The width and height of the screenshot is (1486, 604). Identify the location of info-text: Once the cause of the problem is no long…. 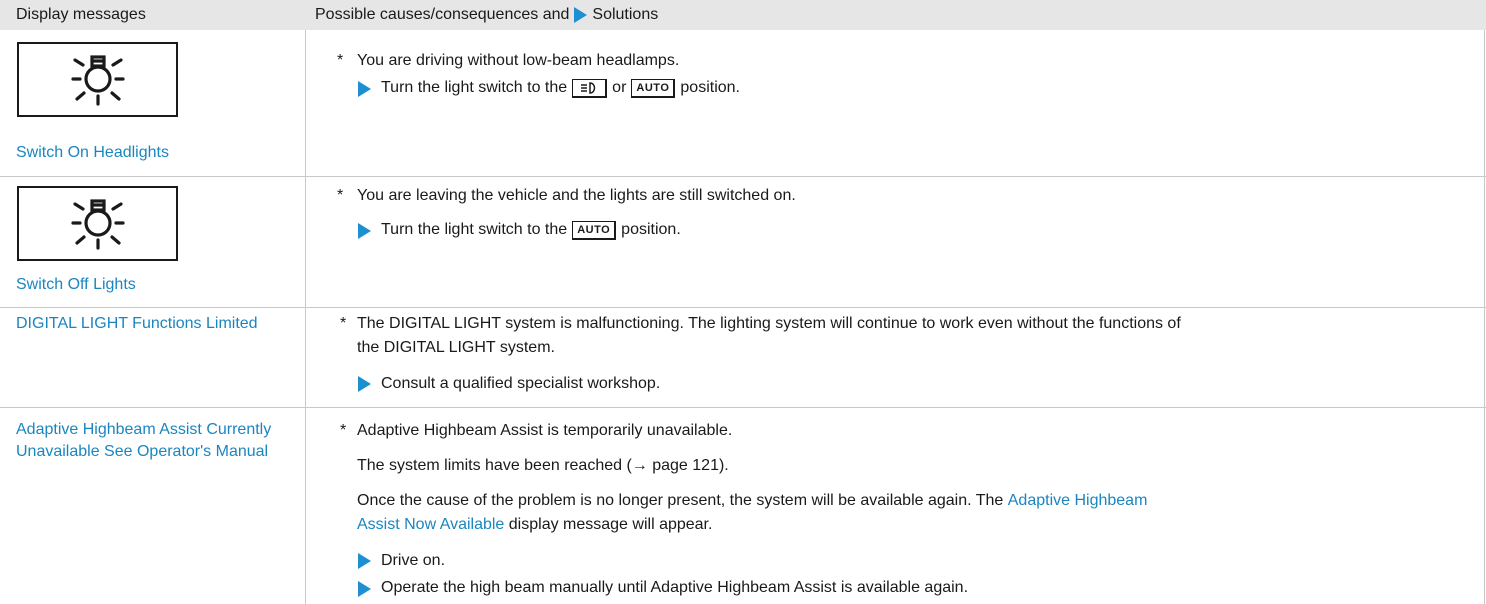
(752, 501).